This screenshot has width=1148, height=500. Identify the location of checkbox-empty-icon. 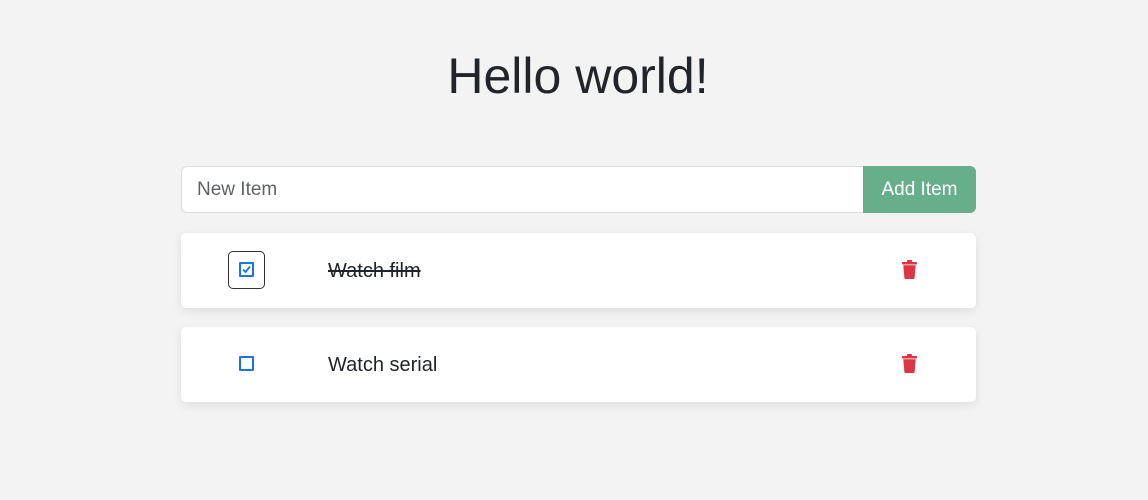
(246, 363).